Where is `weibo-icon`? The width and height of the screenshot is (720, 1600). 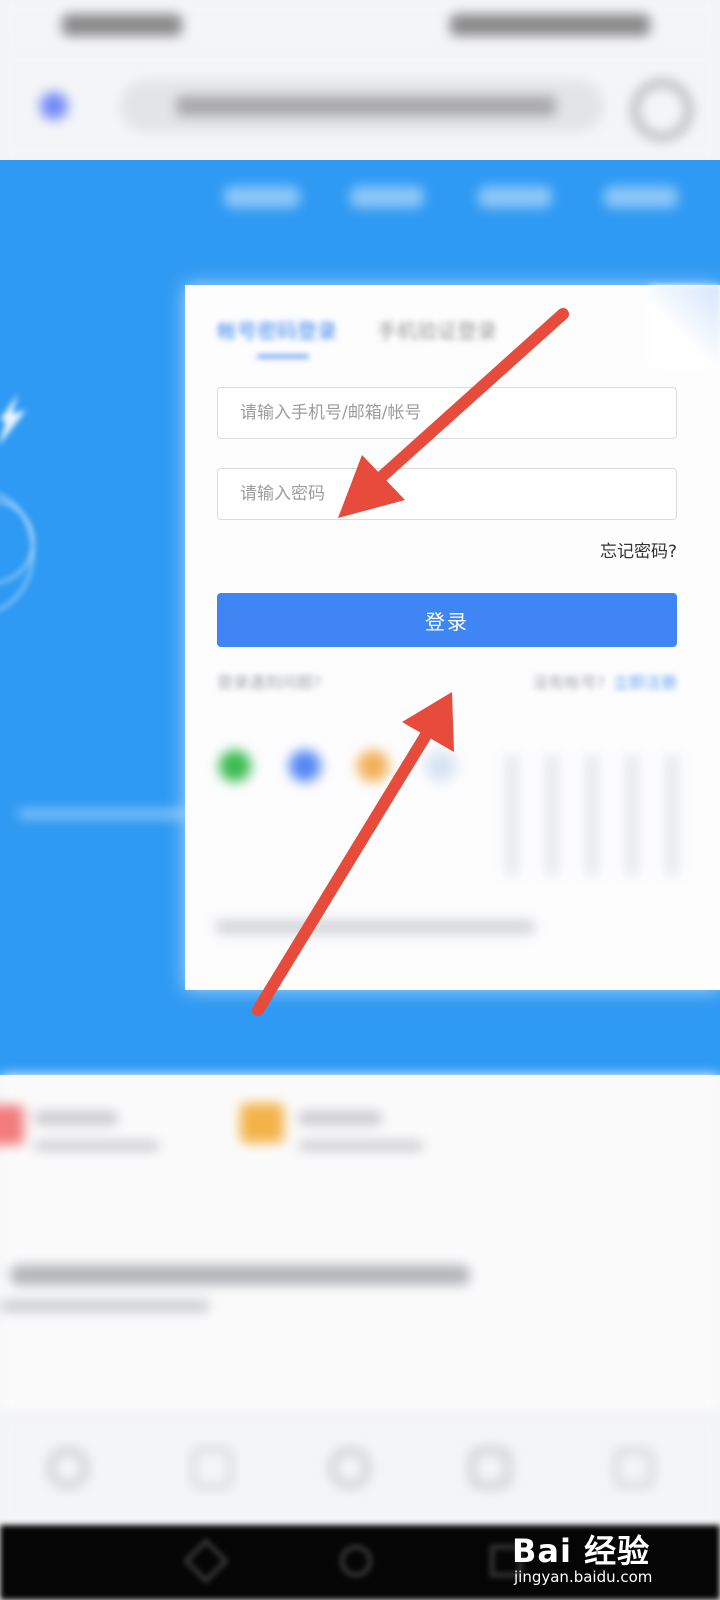 weibo-icon is located at coordinates (373, 766).